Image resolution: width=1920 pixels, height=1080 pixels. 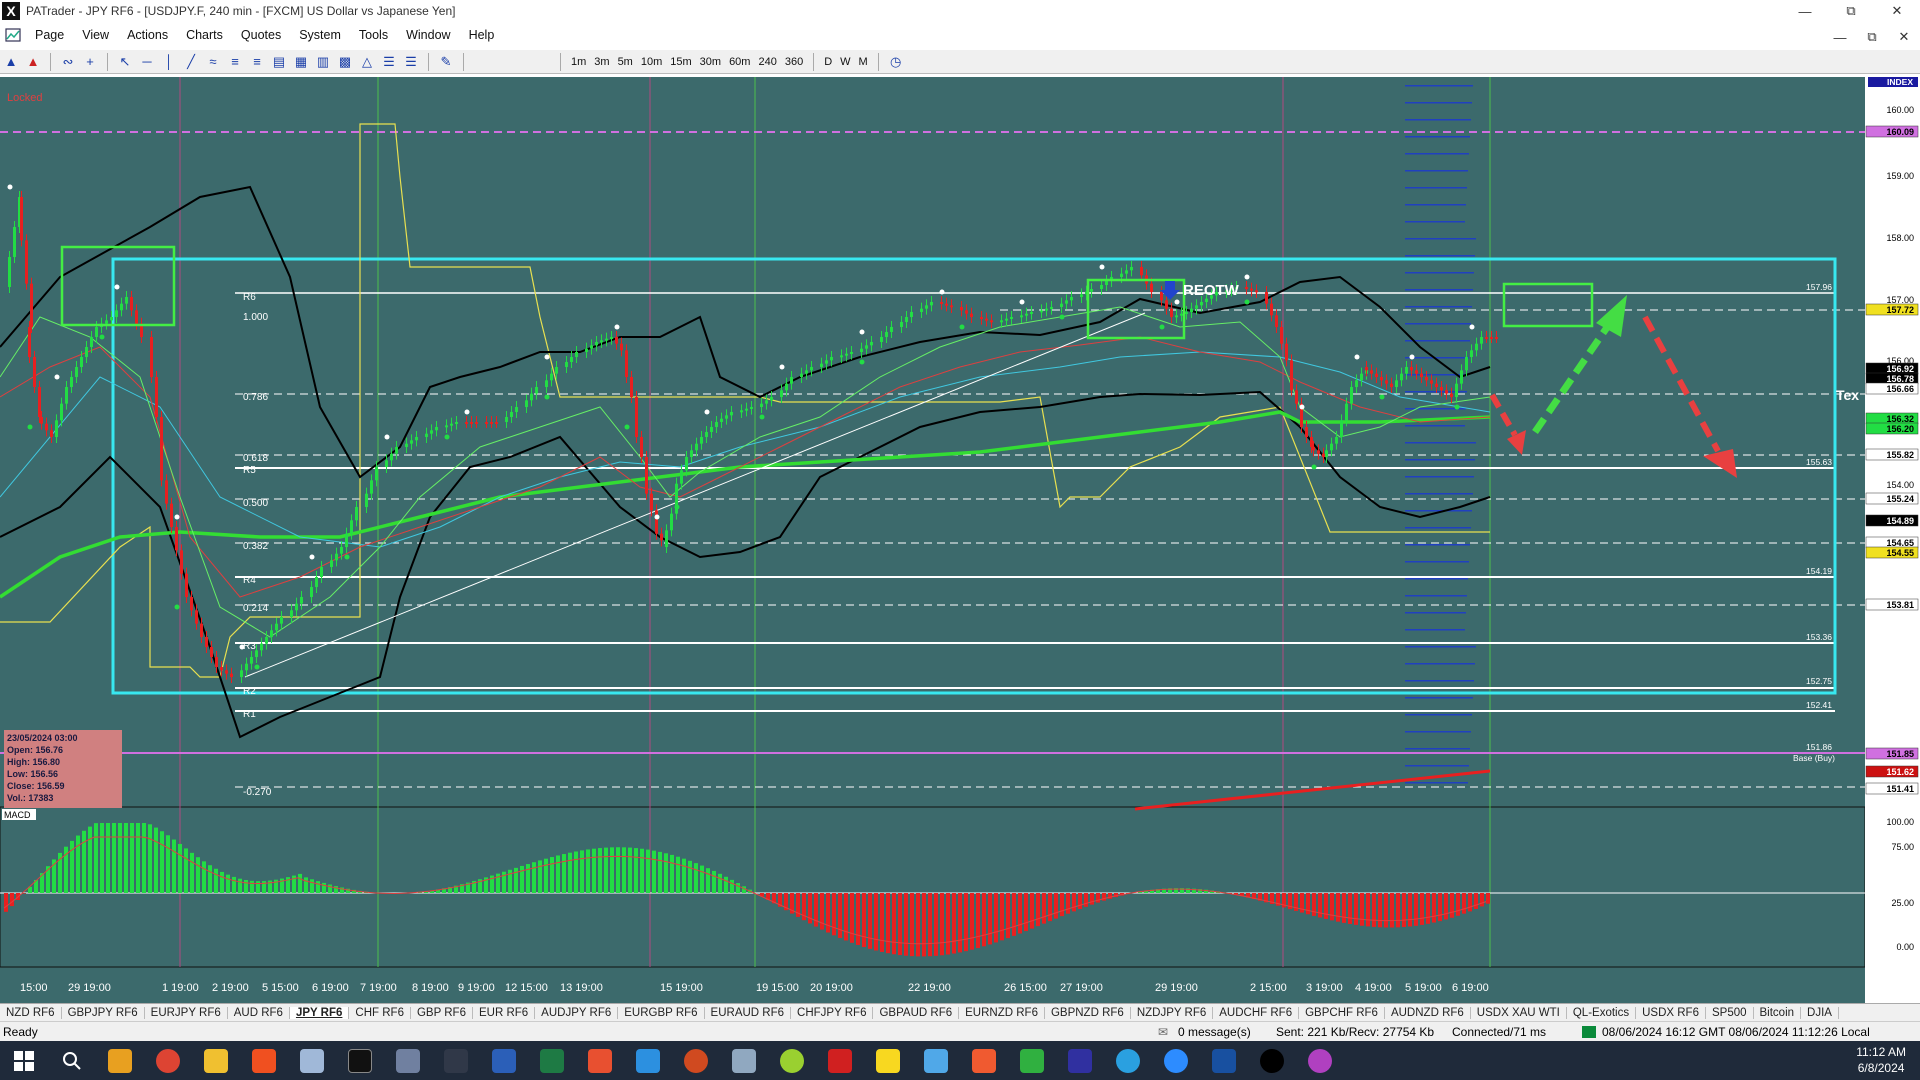 I want to click on gann-icon: ▦, so click(x=301, y=62).